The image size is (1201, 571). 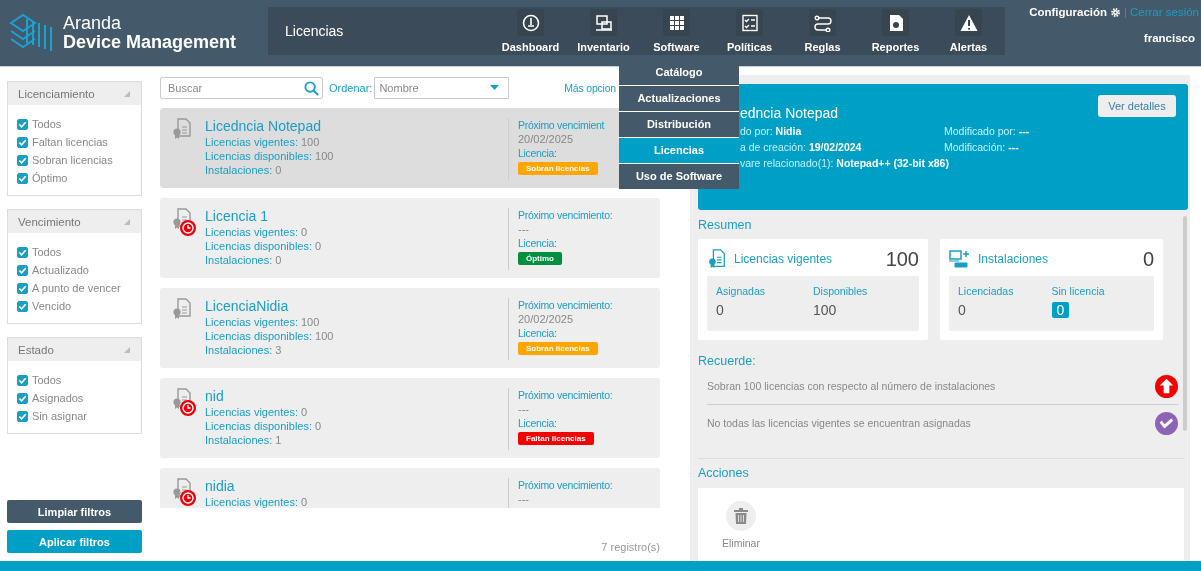 I want to click on summary-total: 0, so click(x=1148, y=259).